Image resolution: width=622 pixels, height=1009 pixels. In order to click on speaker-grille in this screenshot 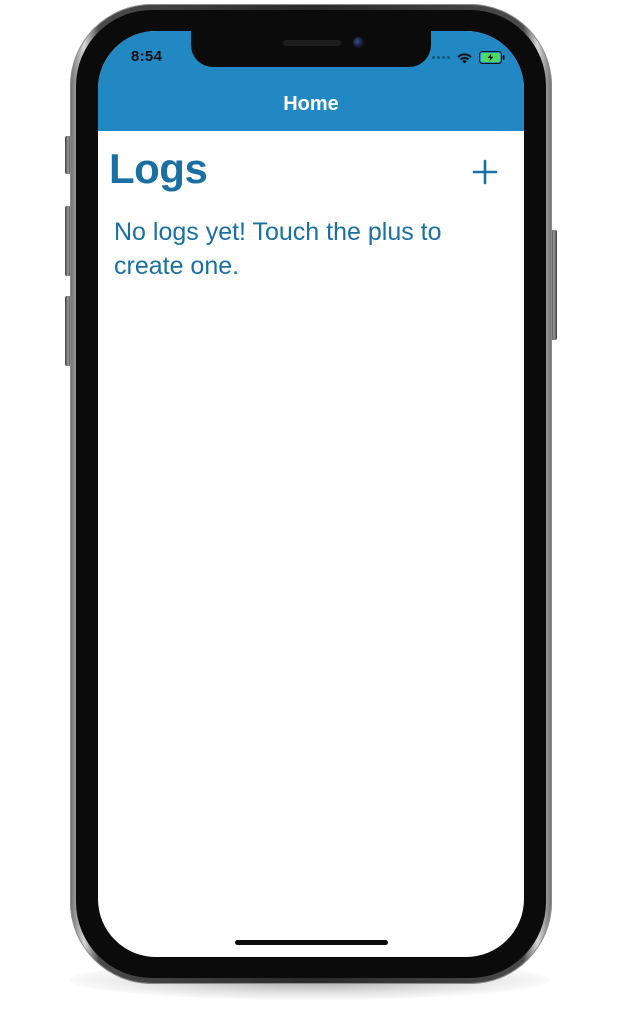, I will do `click(312, 43)`.